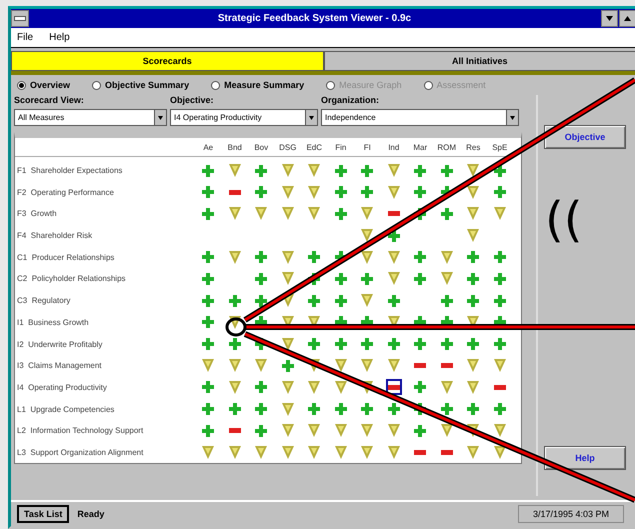  Describe the element at coordinates (90, 117) in the screenshot. I see `dropdown: All Measures` at that location.